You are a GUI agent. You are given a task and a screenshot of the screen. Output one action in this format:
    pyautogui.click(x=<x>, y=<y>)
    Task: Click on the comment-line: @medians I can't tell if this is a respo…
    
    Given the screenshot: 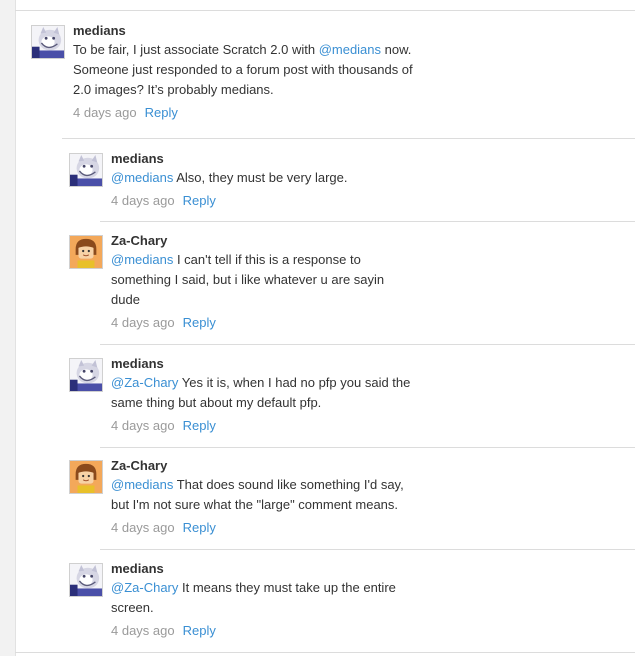 What is the action you would take?
    pyautogui.click(x=247, y=260)
    